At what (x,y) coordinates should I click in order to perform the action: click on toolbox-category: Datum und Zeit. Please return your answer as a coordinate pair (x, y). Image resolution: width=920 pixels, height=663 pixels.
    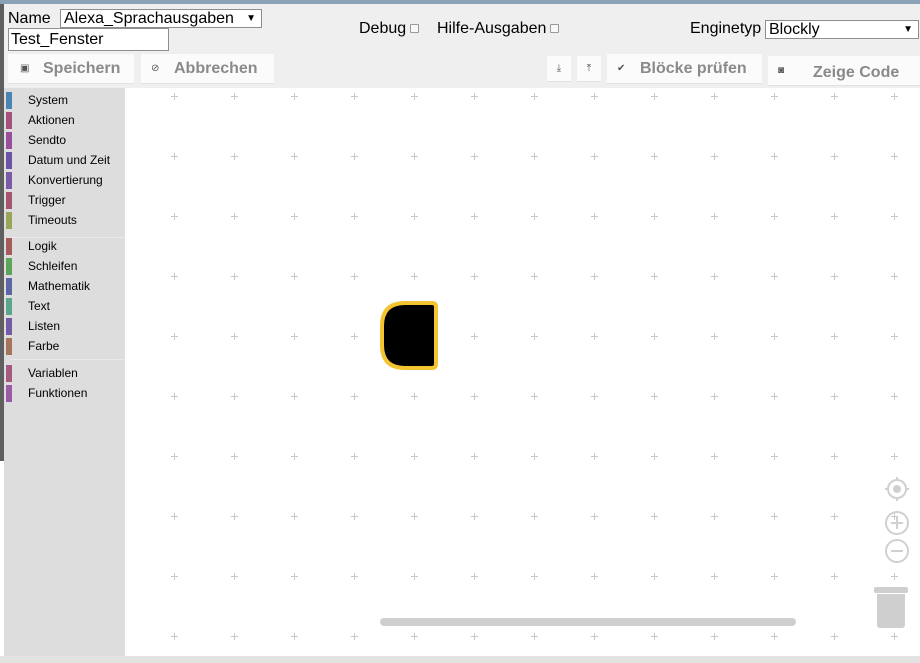
    Looking at the image, I should click on (65, 160).